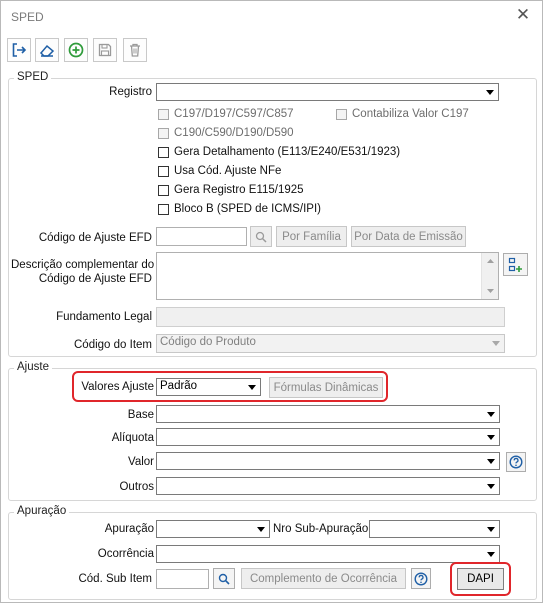  I want to click on complemento-help-button, so click(421, 578).